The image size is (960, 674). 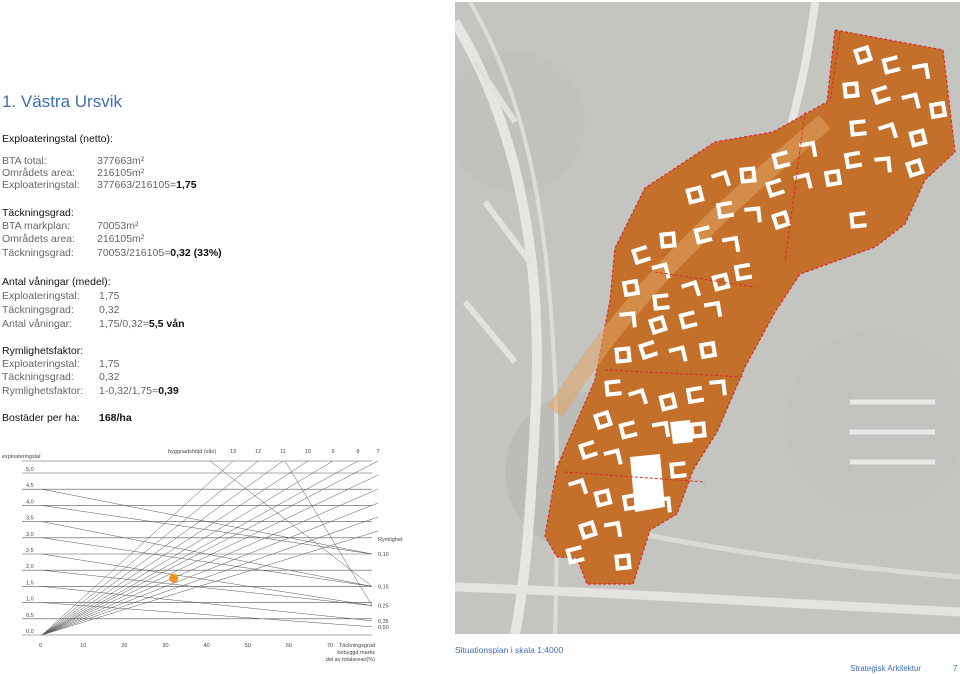 What do you see at coordinates (383, 587) in the screenshot?
I see `rymlighet-tick-label: 0,15` at bounding box center [383, 587].